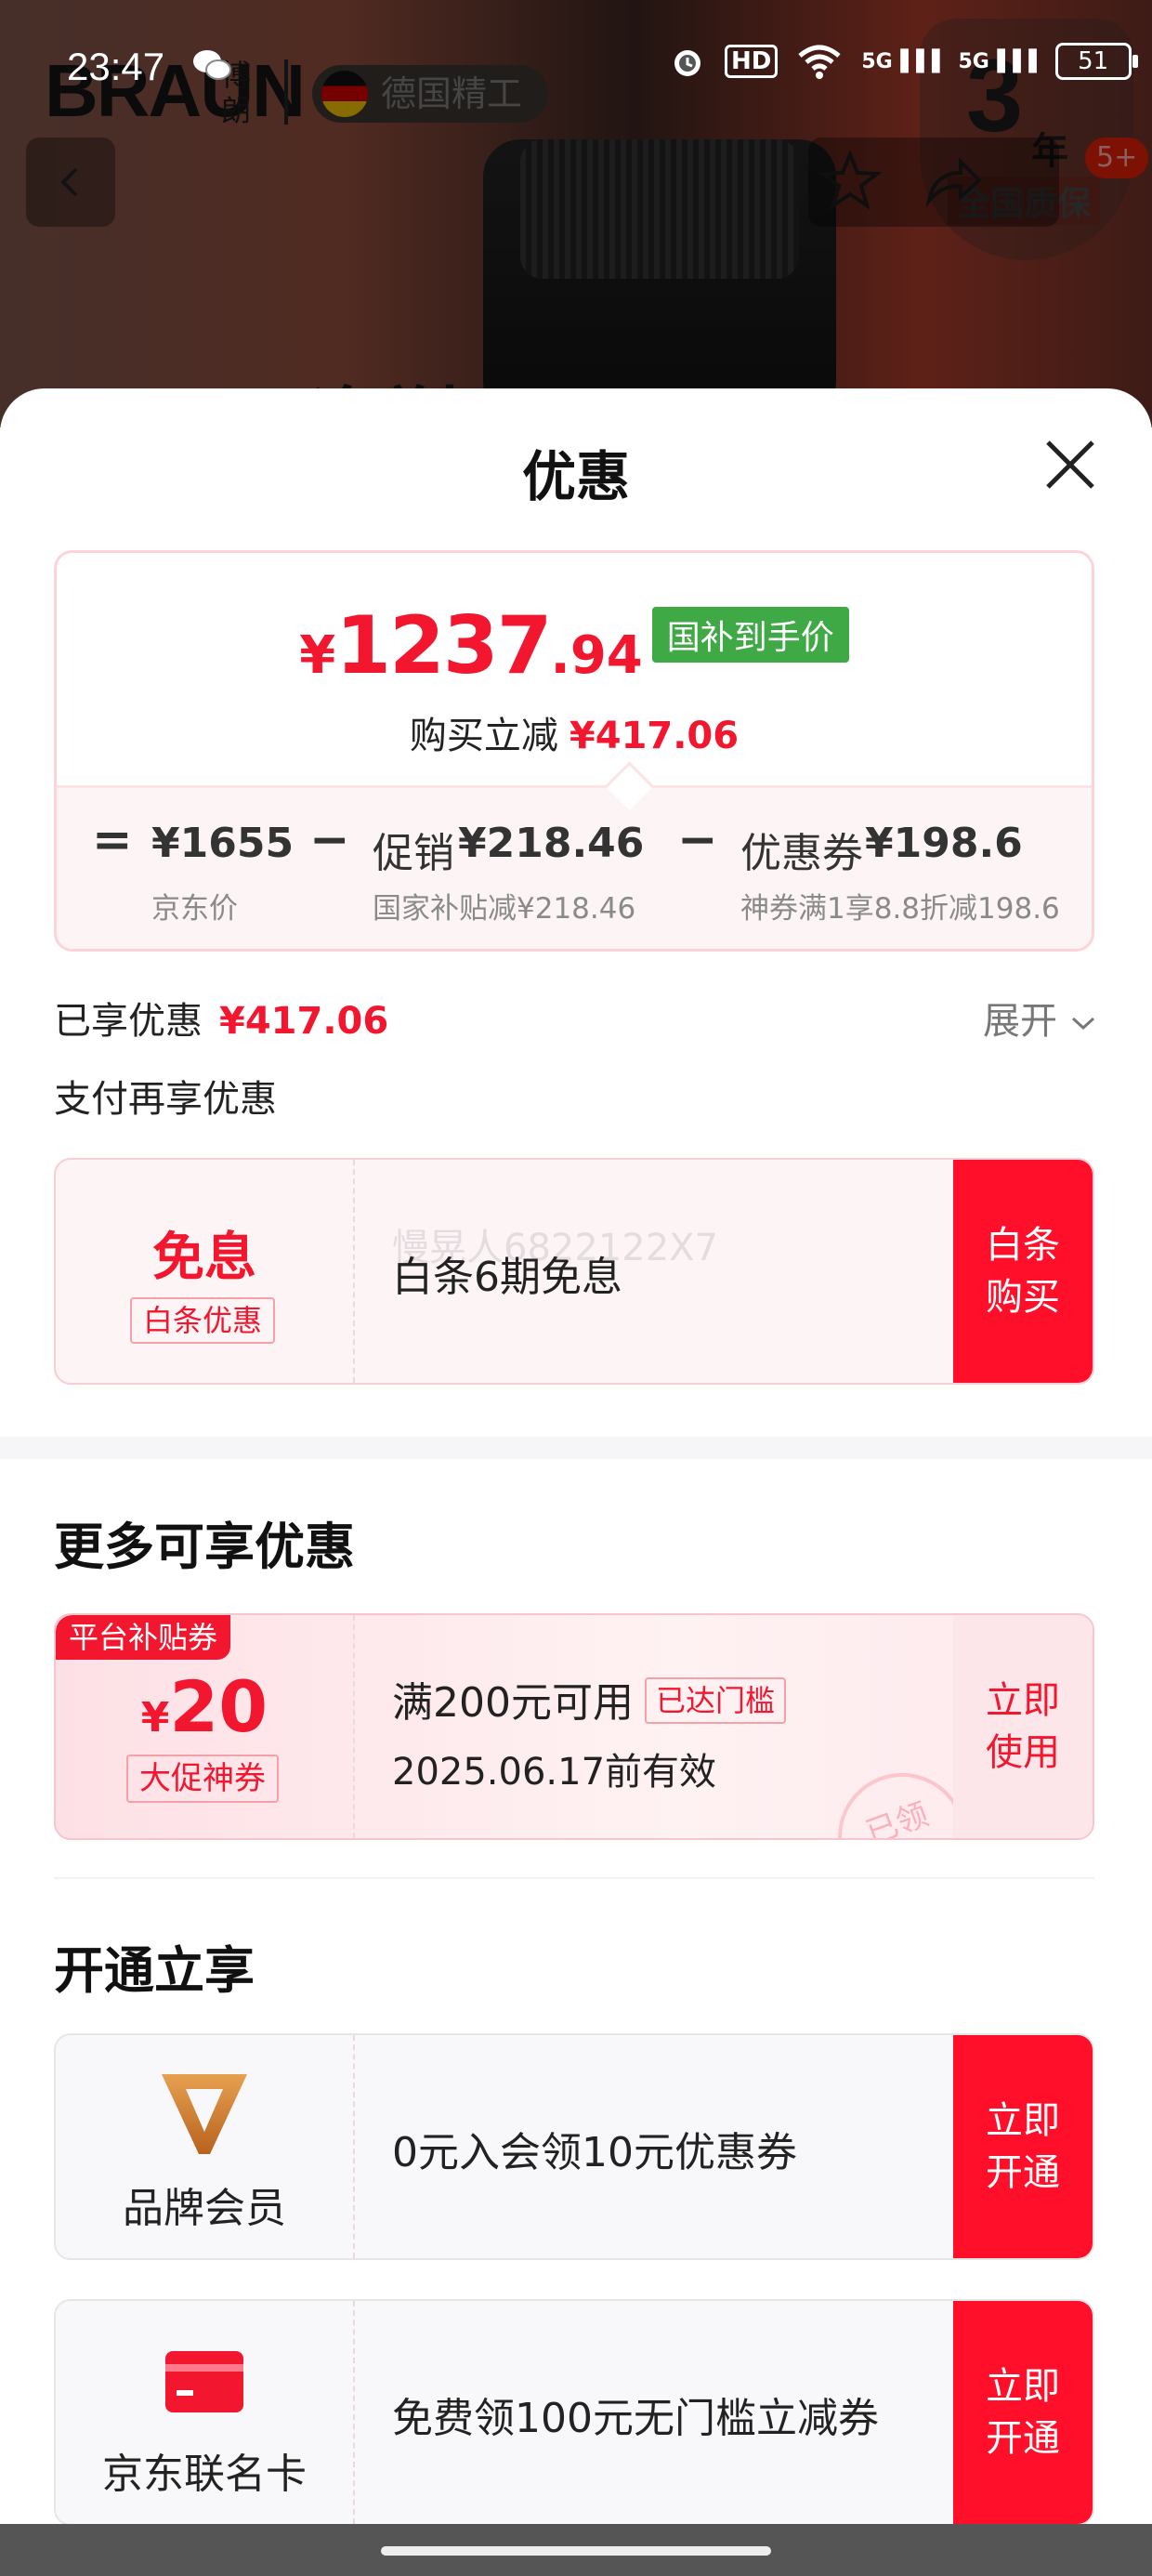 This screenshot has width=1152, height=2576. Describe the element at coordinates (596, 655) in the screenshot. I see `price-decimal: .94` at that location.